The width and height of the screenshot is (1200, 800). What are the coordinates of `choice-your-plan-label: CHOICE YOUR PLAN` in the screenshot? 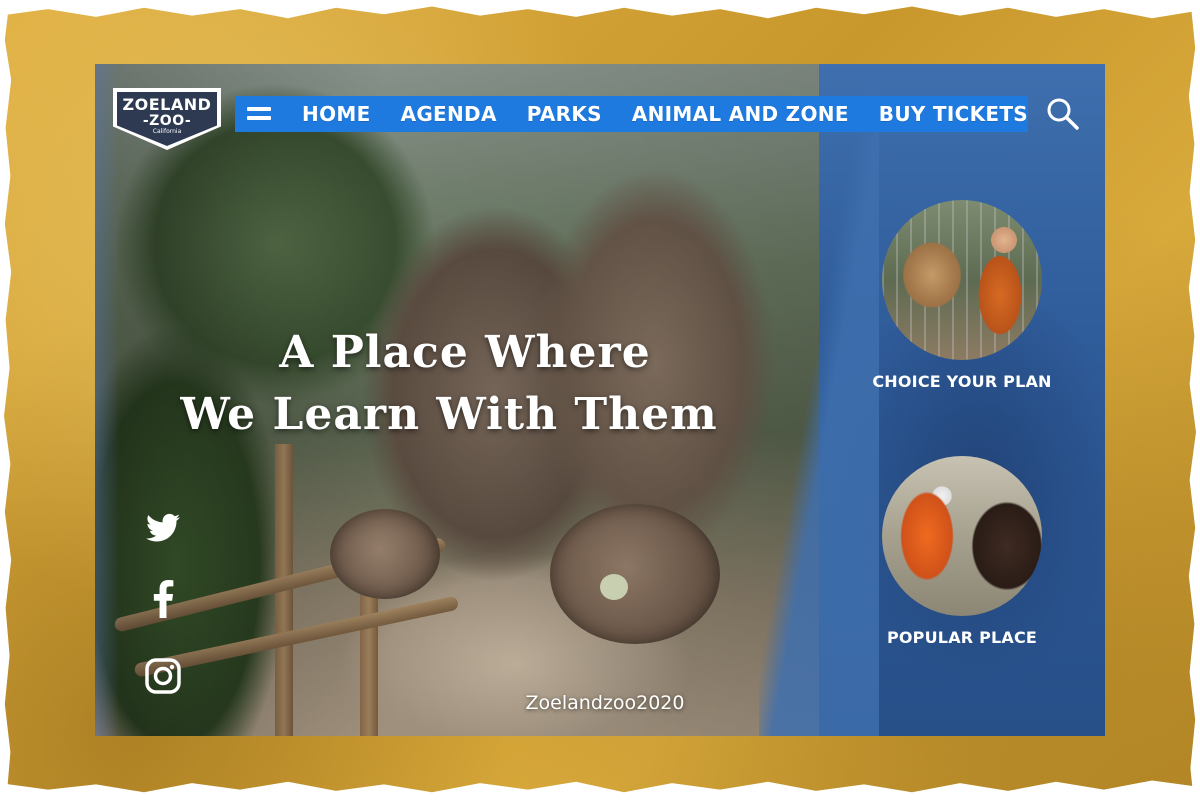 It's located at (962, 381).